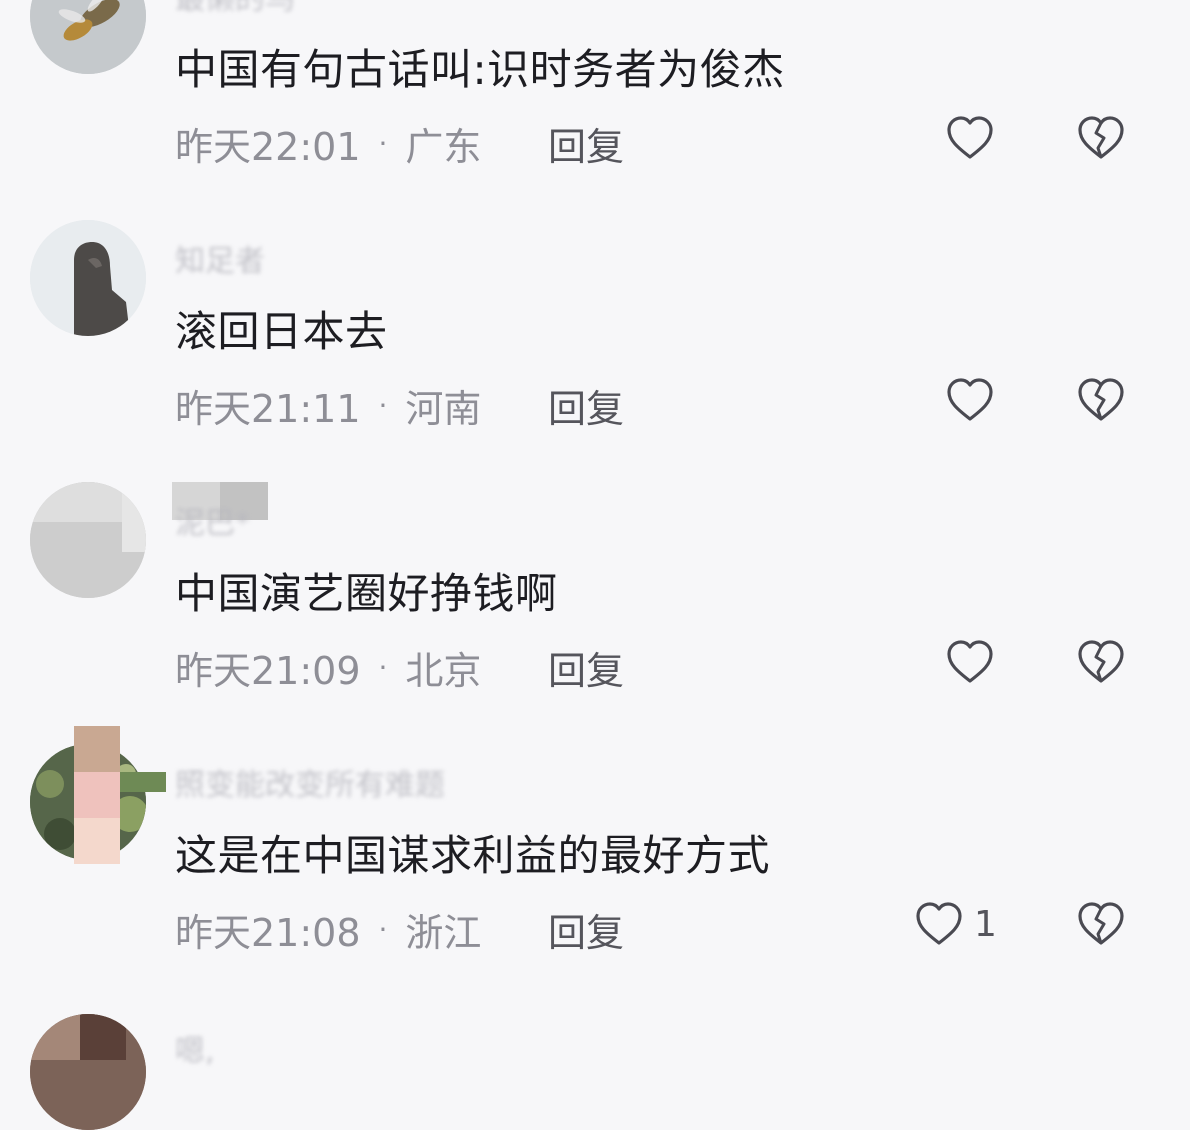 Image resolution: width=1190 pixels, height=1130 pixels. Describe the element at coordinates (443, 147) in the screenshot. I see `location: 广东` at that location.